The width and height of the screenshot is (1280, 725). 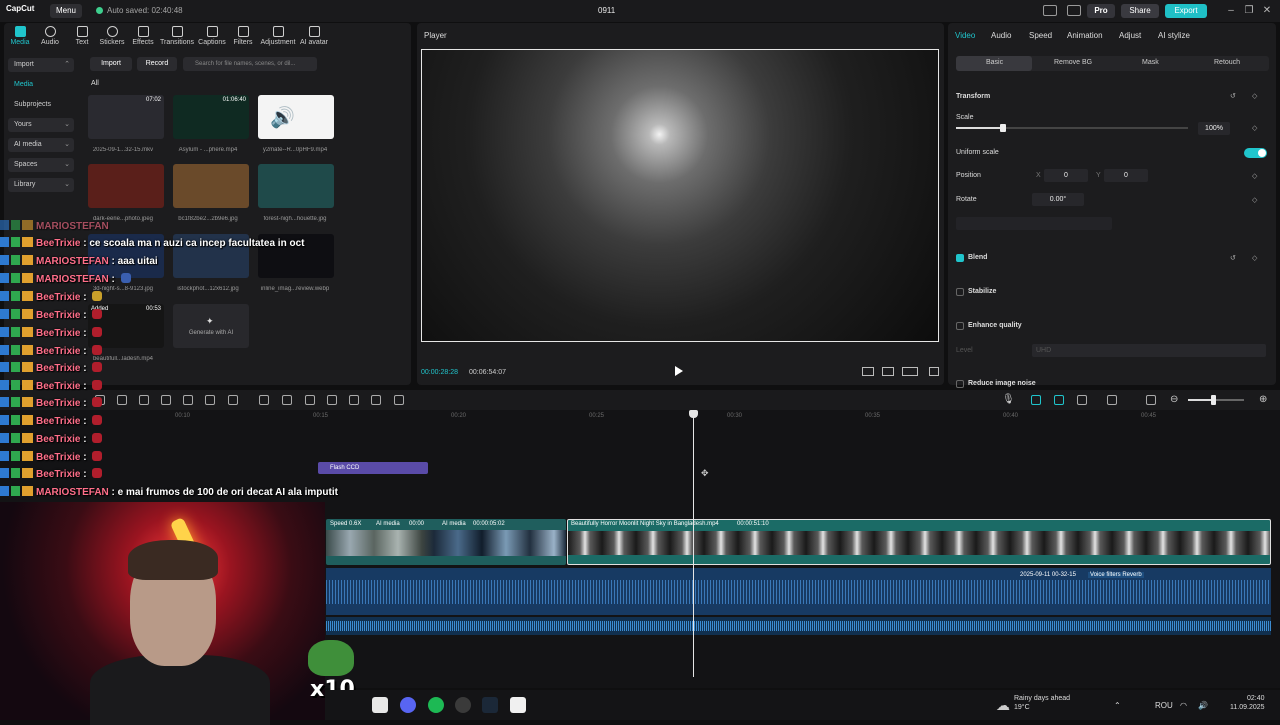 I want to click on tool-audio: Audio, so click(x=50, y=36).